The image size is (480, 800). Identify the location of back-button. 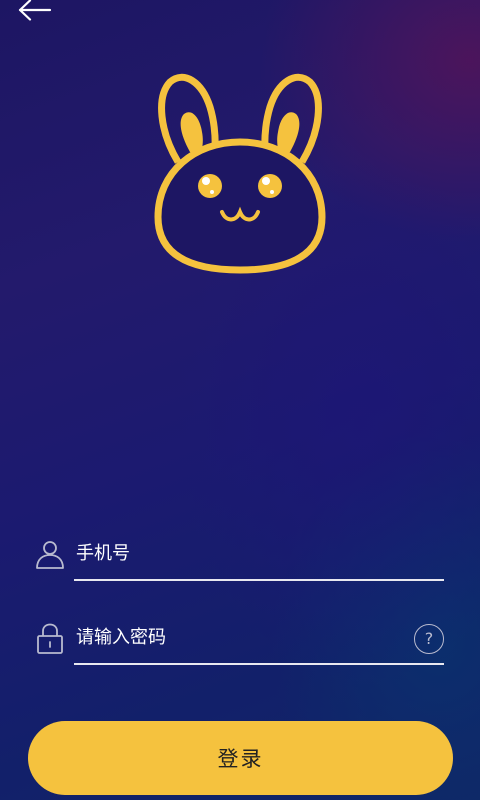
(34, 13).